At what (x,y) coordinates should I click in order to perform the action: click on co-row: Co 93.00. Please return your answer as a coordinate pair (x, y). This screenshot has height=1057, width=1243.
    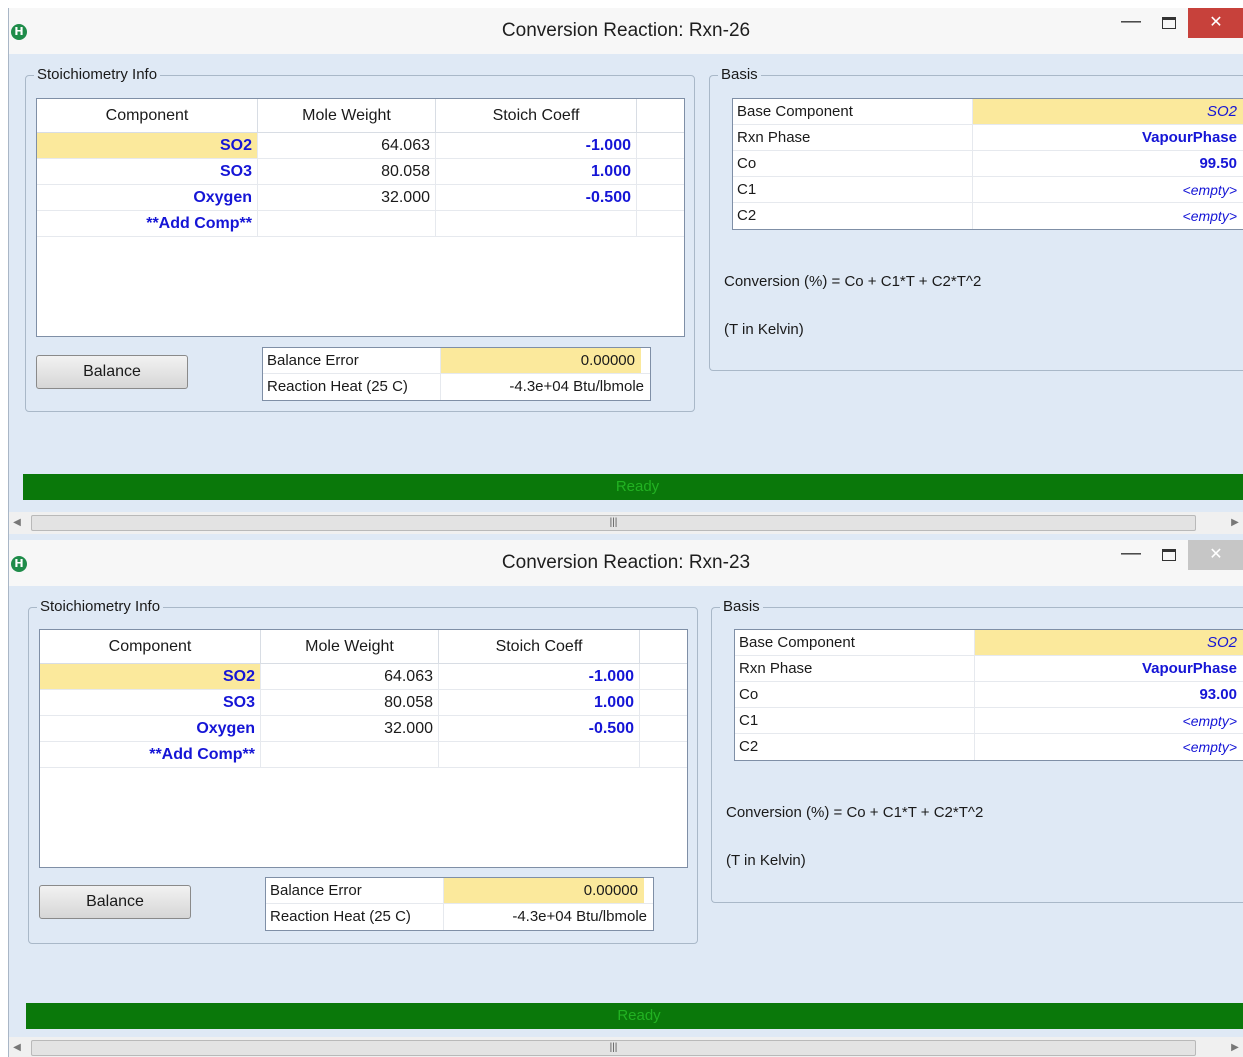
    Looking at the image, I should click on (989, 695).